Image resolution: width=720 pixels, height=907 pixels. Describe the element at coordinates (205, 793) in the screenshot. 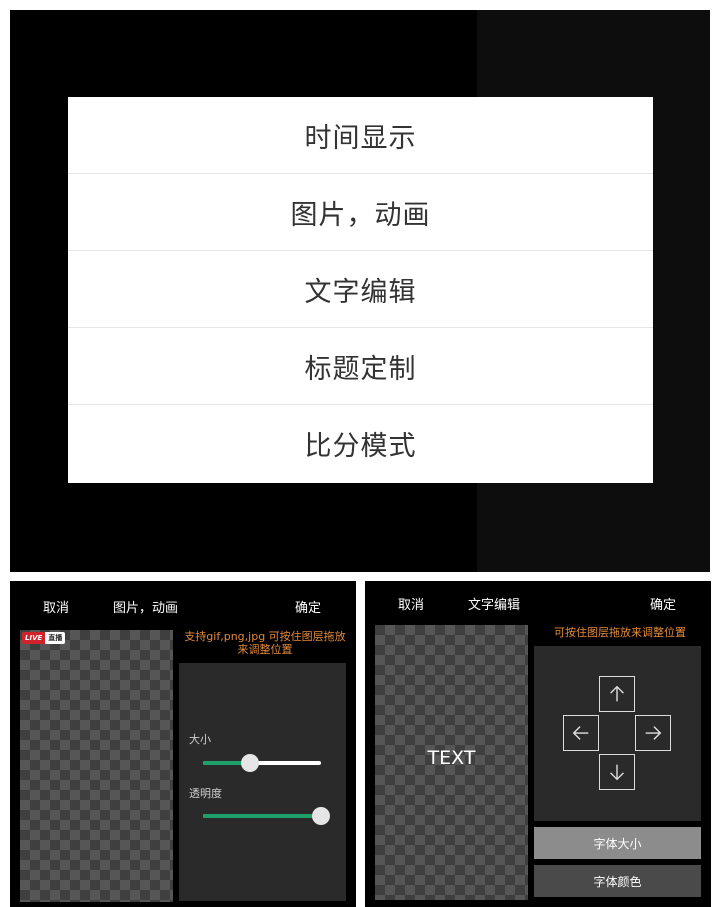

I see `opacity-label: 透明度` at that location.